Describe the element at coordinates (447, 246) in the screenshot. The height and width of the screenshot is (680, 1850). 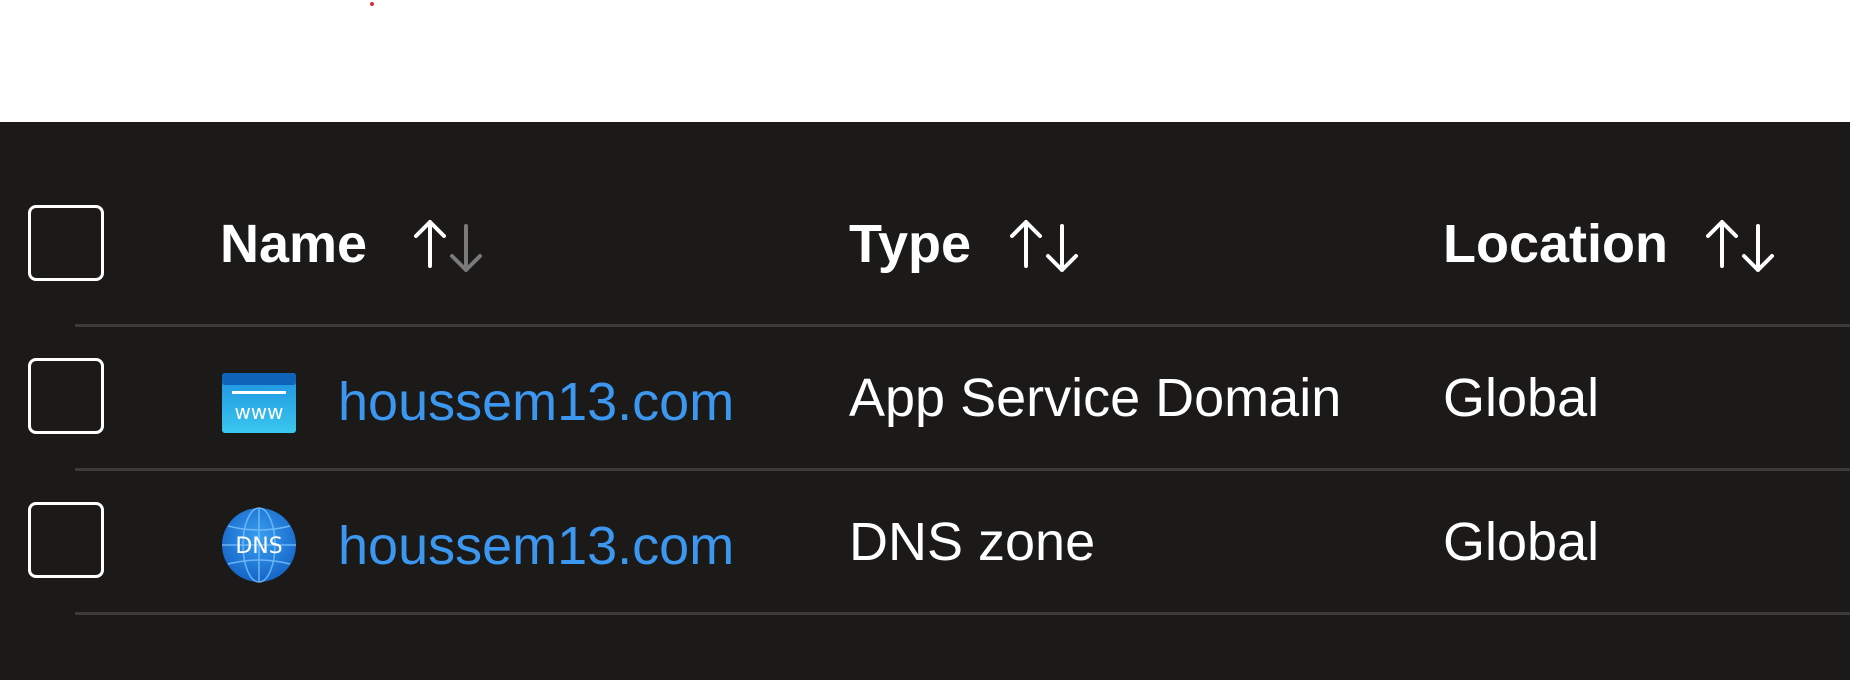
I see `sort-name-icon` at that location.